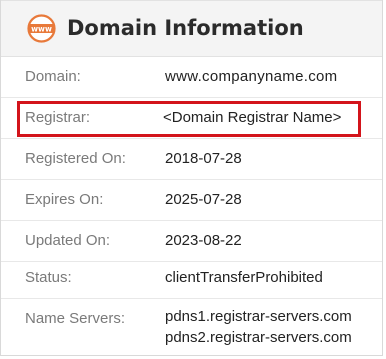  What do you see at coordinates (75, 318) in the screenshot?
I see `name-servers-label: Name Servers:` at bounding box center [75, 318].